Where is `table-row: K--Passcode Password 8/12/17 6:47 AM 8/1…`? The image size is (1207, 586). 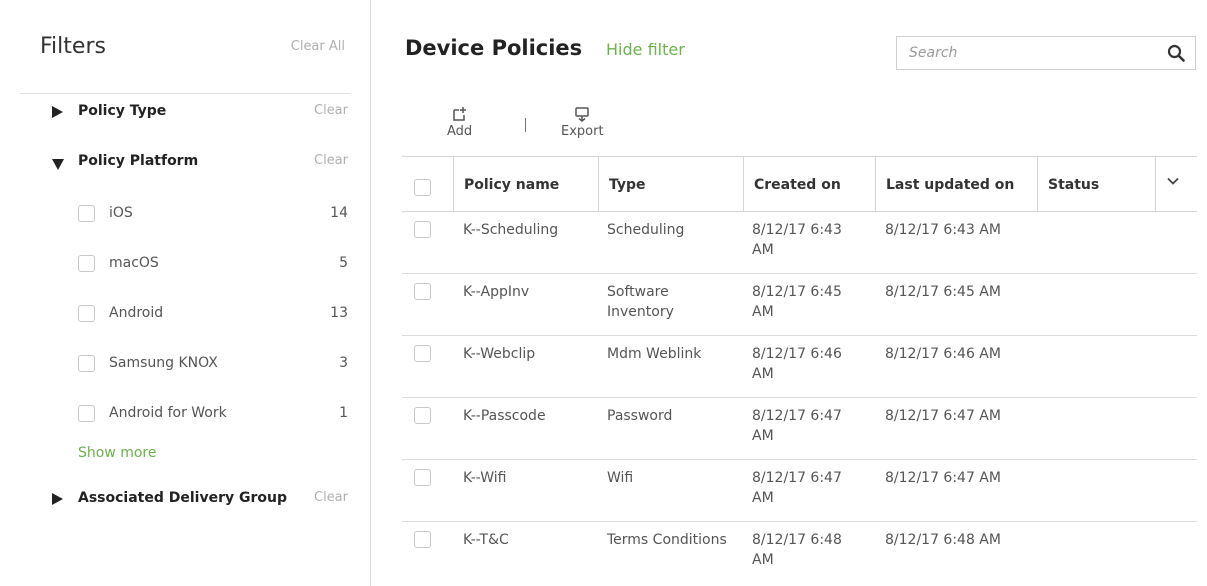
table-row: K--Passcode Password 8/12/17 6:47 AM 8/1… is located at coordinates (799, 429).